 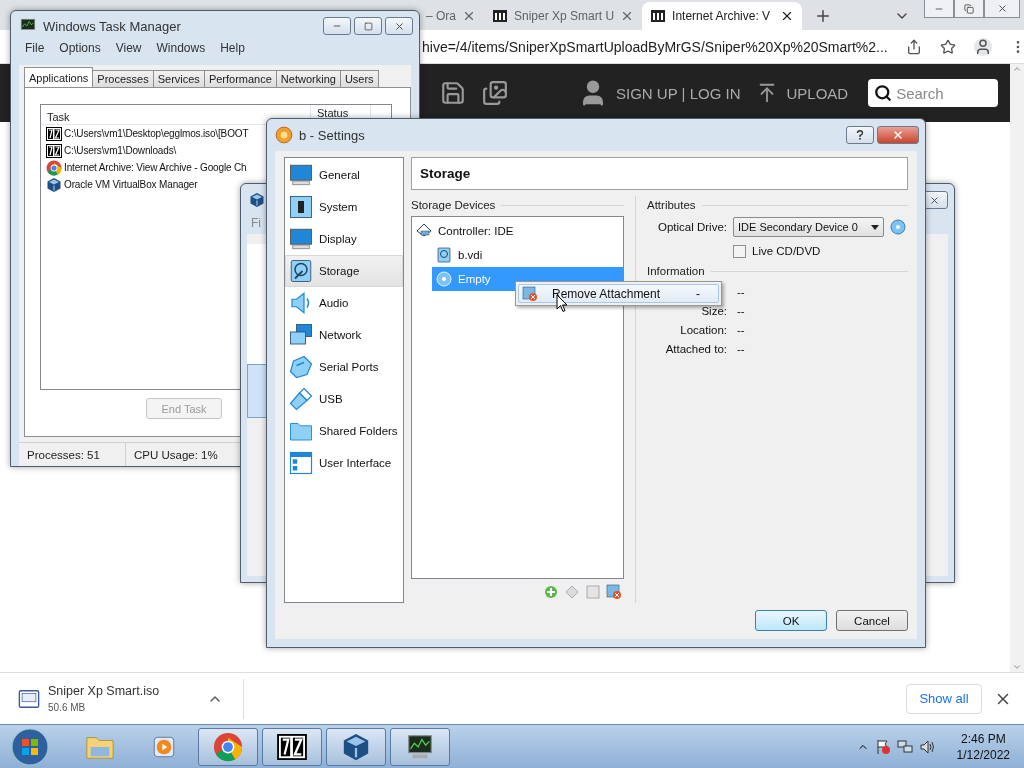 What do you see at coordinates (344, 367) in the screenshot?
I see `category-item: Serial Ports` at bounding box center [344, 367].